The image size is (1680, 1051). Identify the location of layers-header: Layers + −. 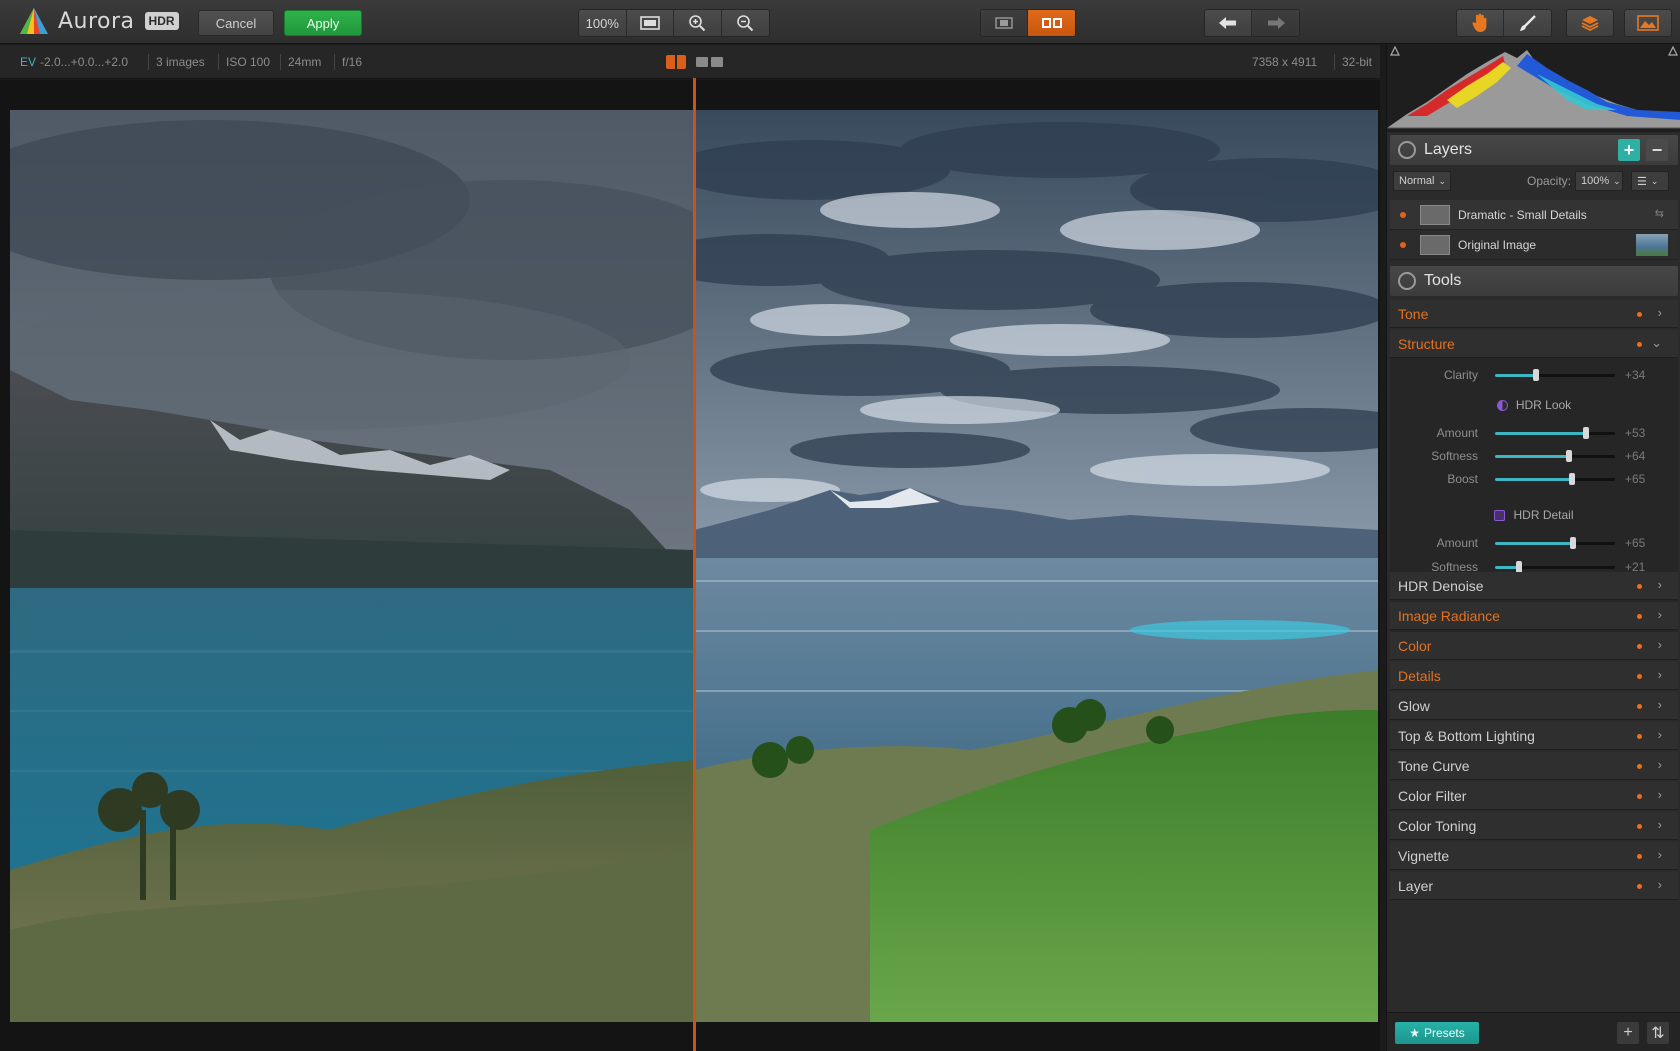
(1534, 150).